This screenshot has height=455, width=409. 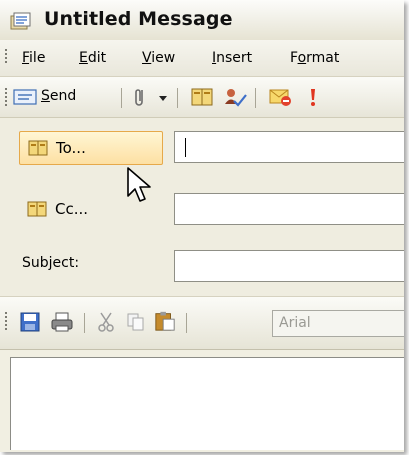 I want to click on menu-file: File, so click(x=33, y=58).